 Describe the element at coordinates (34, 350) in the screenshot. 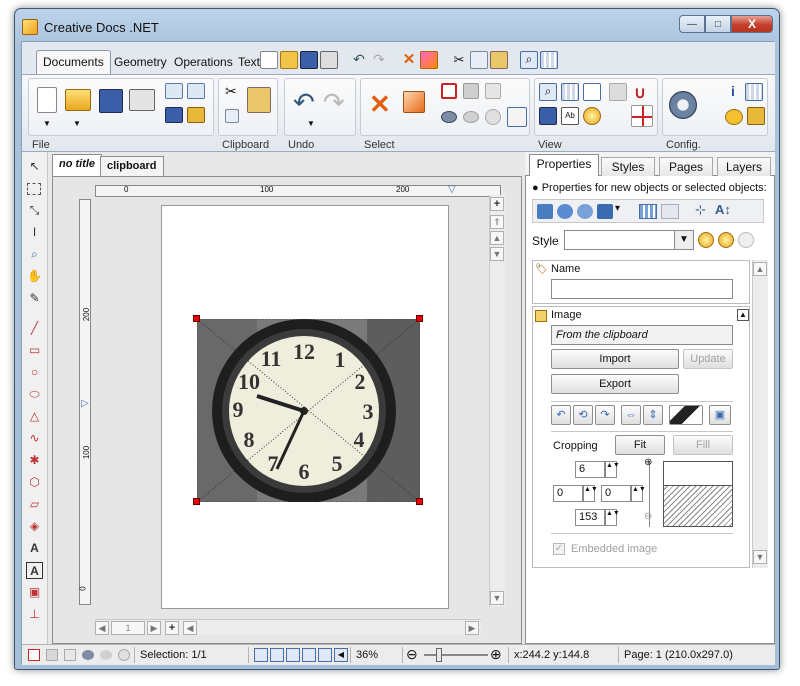

I see `rectangle-tool-icon: ▭` at that location.